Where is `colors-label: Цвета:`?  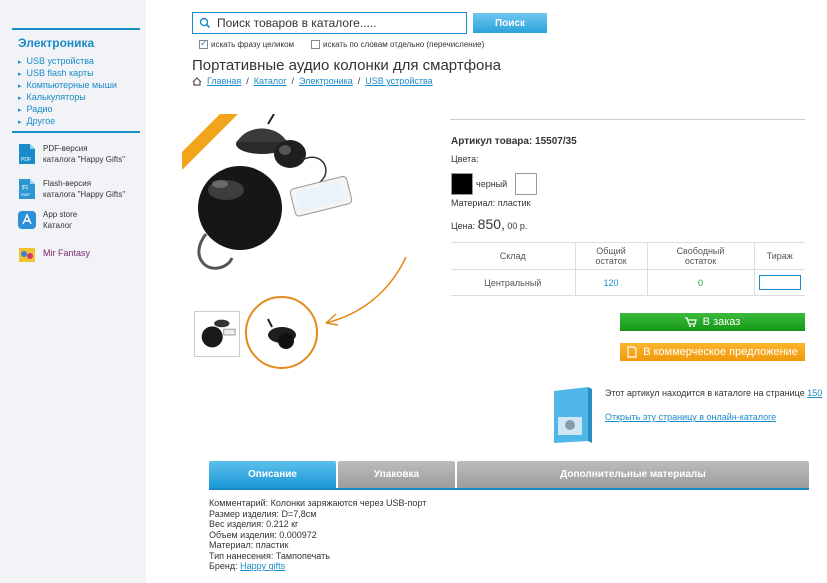
colors-label: Цвета: is located at coordinates (465, 159).